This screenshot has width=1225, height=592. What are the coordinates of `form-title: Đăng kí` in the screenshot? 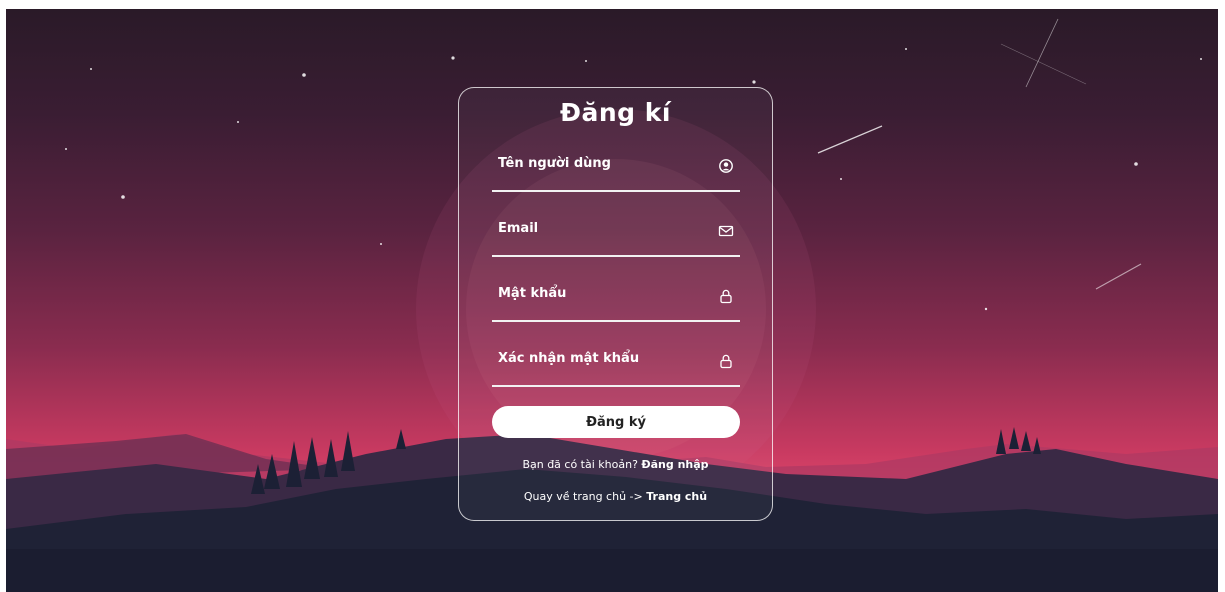 It's located at (615, 112).